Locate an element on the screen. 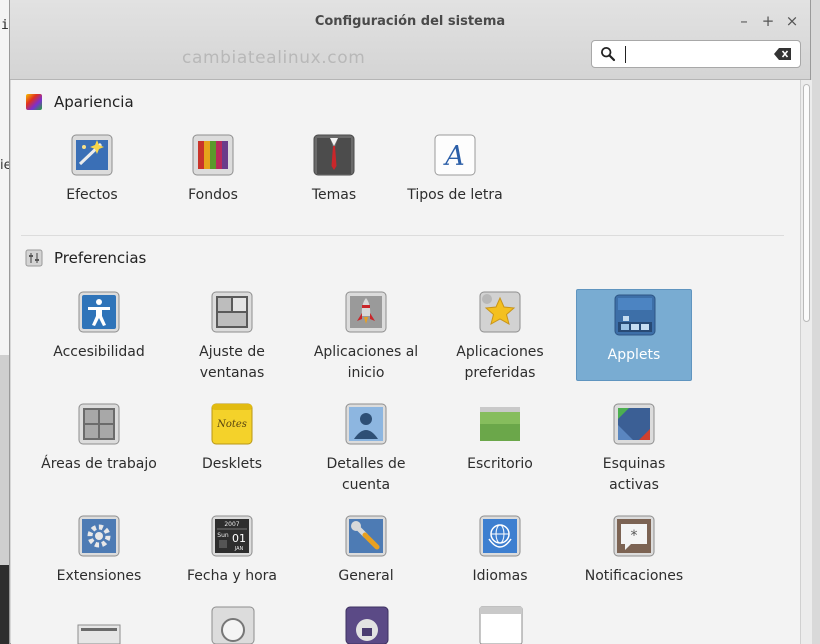 This screenshot has width=820, height=644. themes-icon is located at coordinates (334, 155).